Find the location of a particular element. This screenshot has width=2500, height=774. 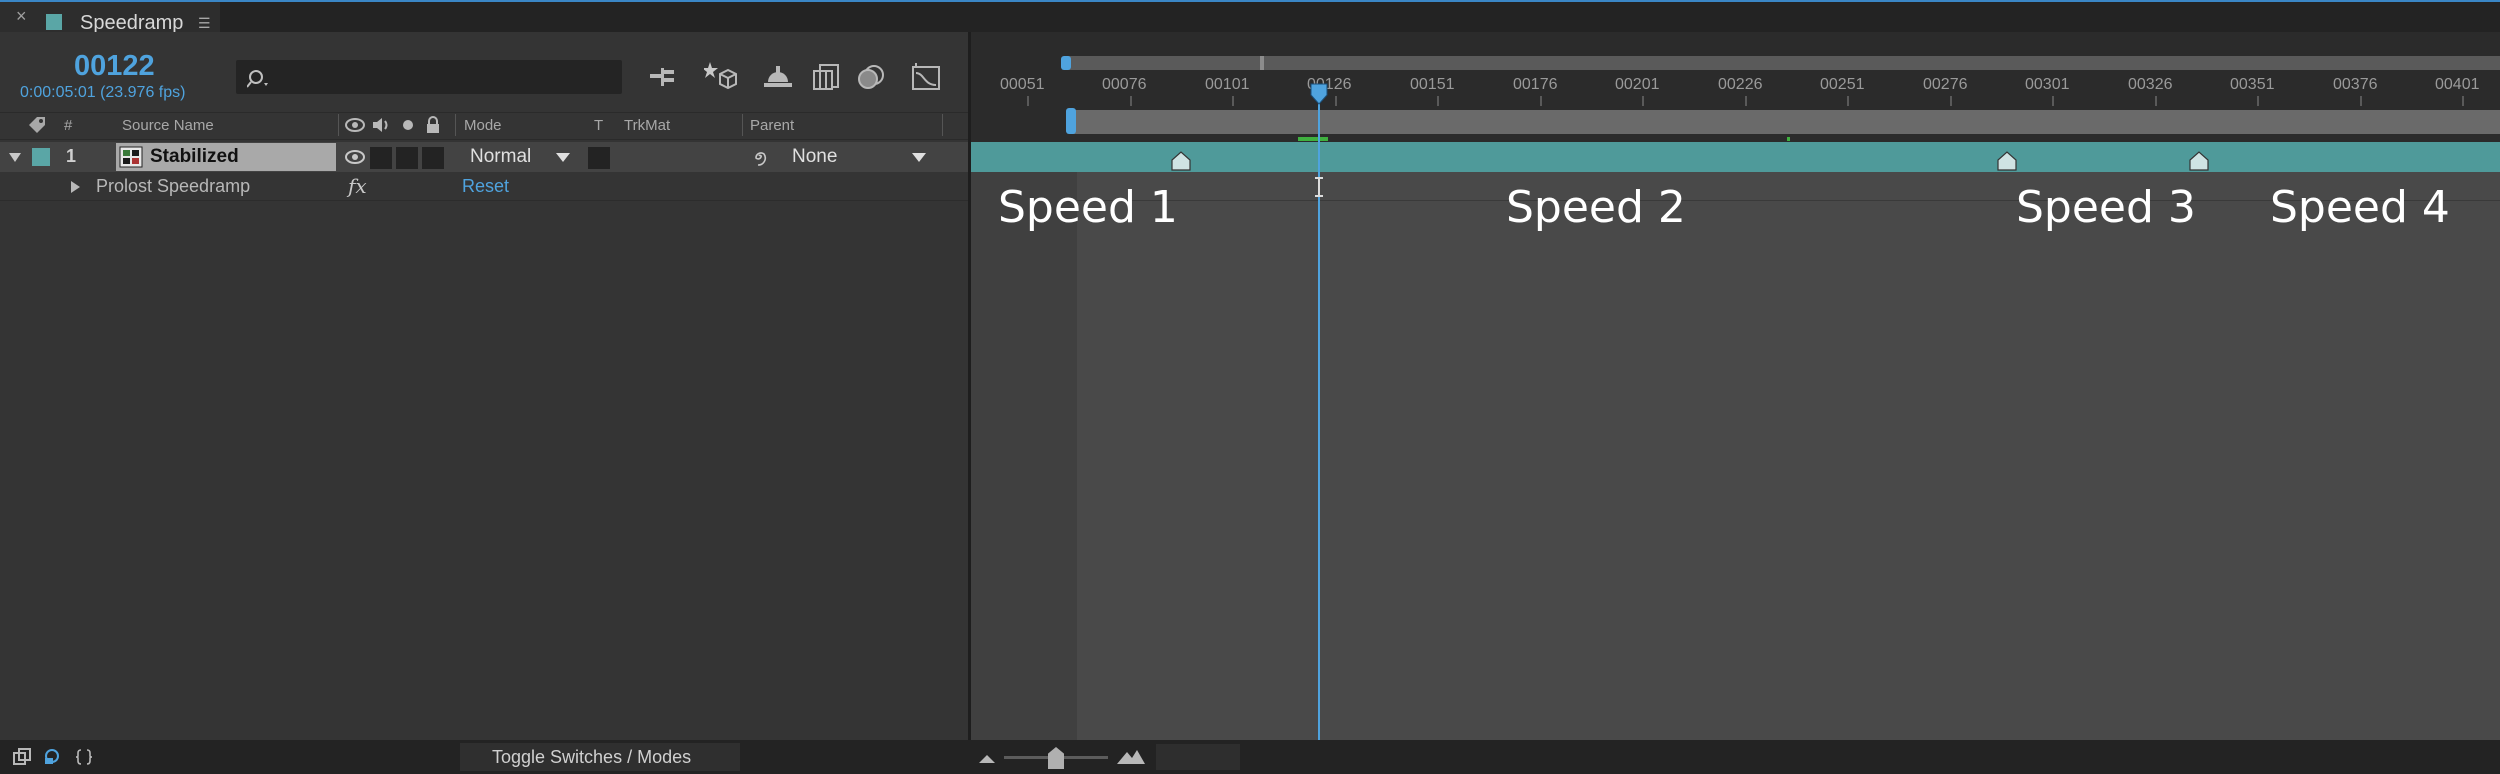

column-source-name: Source Name is located at coordinates (168, 125).